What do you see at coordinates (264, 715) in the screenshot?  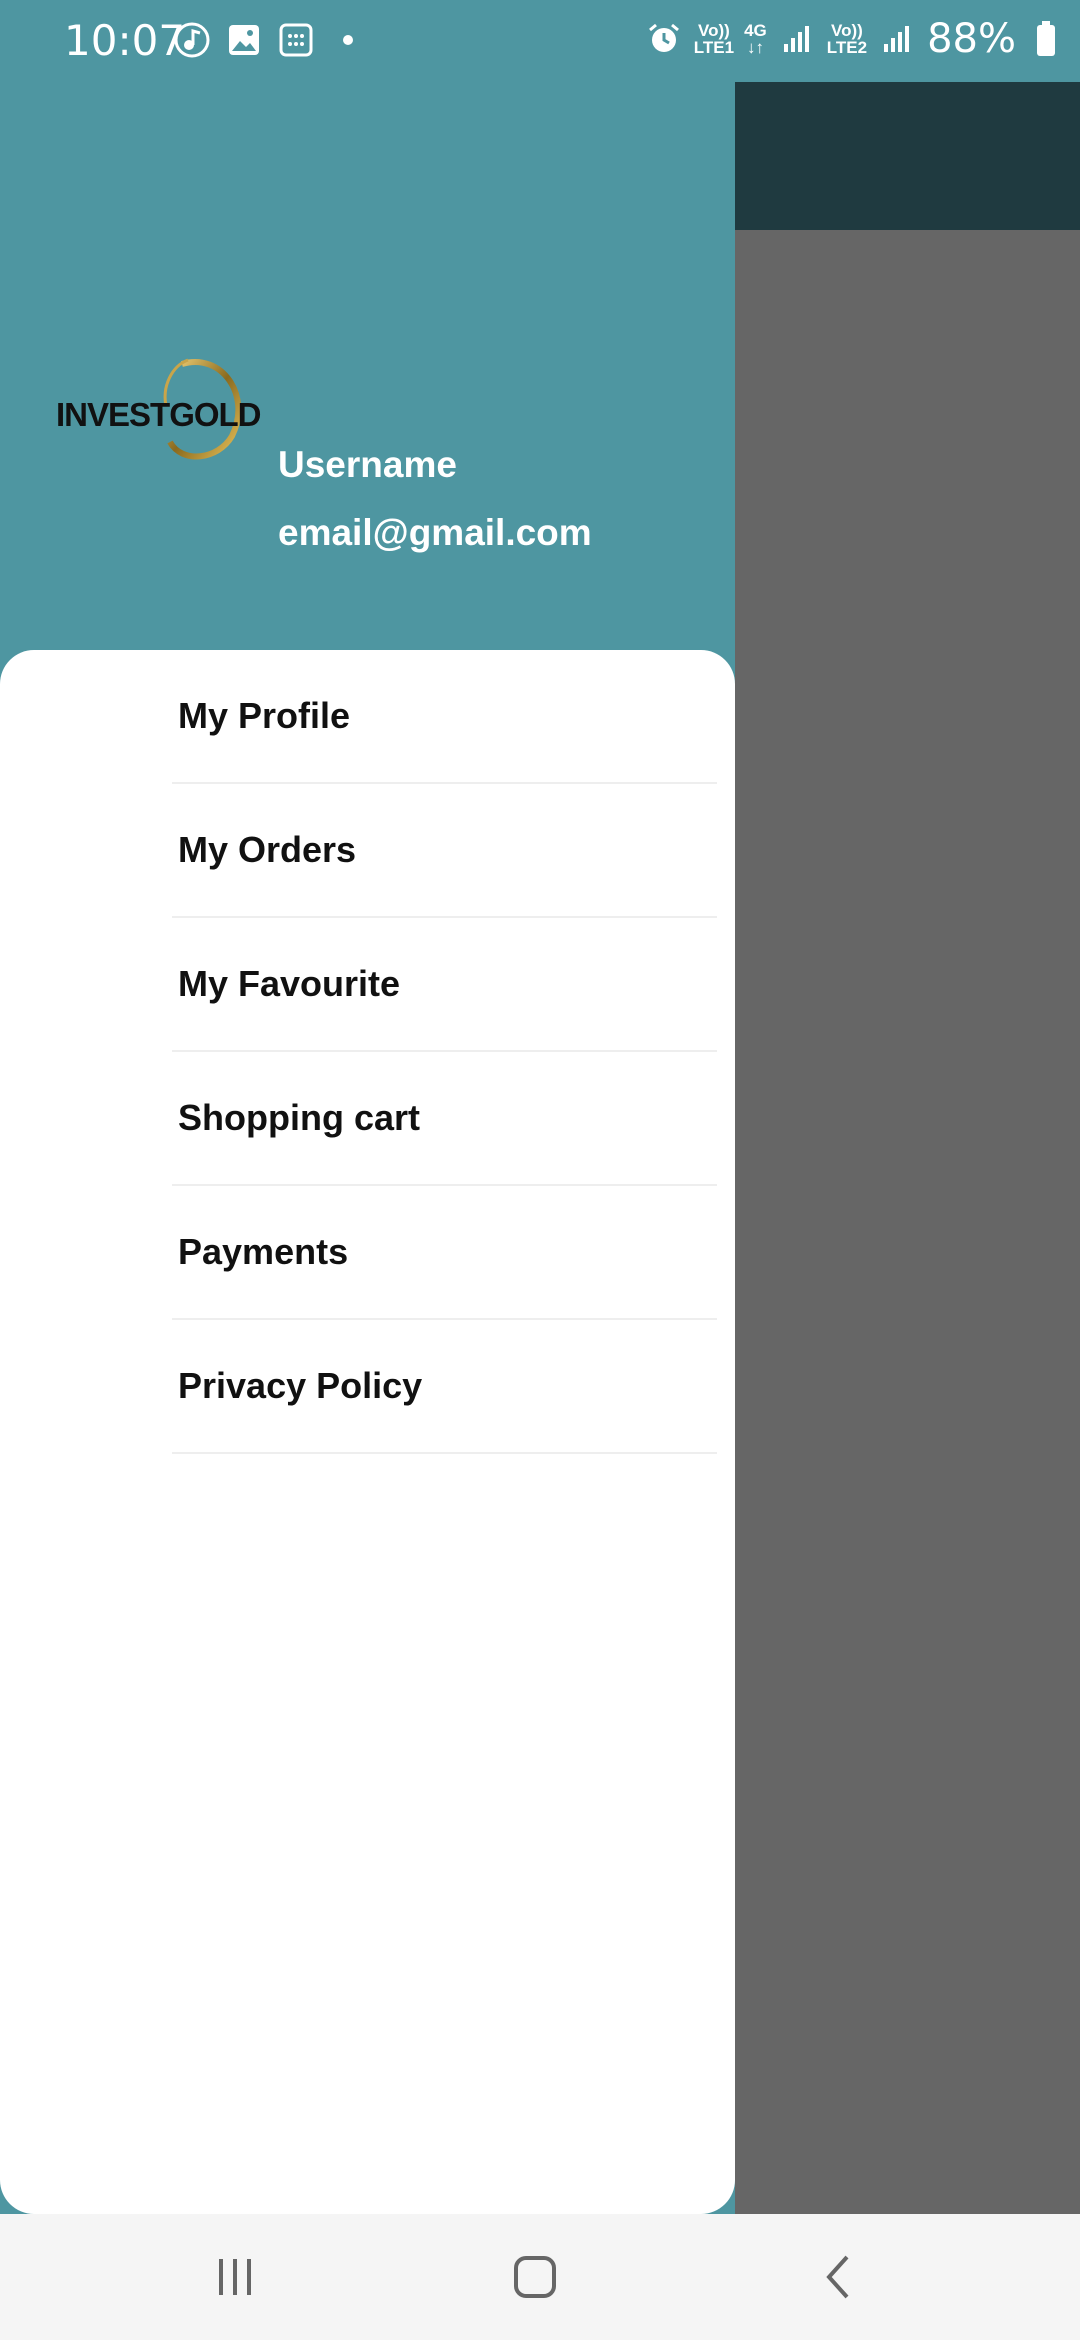 I see `menu-item-label: My Profile` at bounding box center [264, 715].